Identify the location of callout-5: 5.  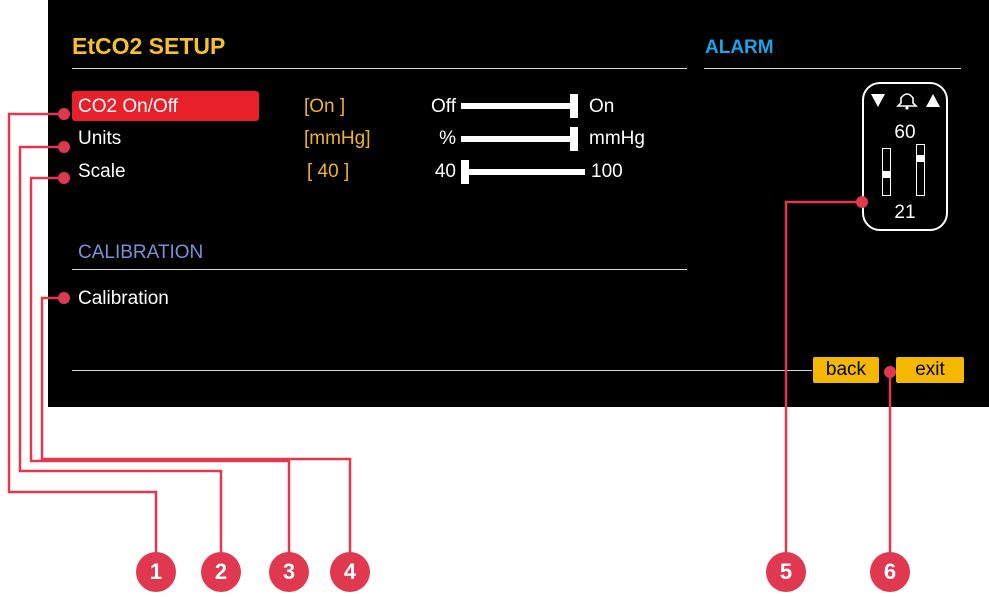
(786, 572).